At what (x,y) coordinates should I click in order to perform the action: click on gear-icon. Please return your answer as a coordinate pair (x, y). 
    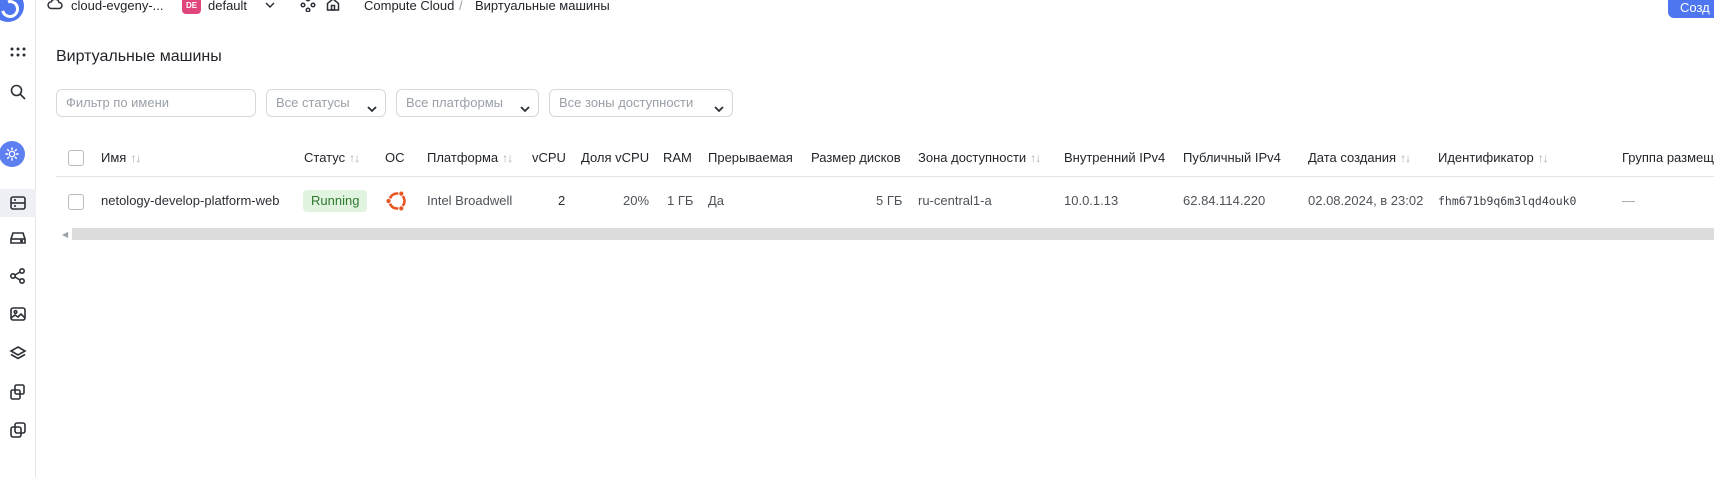
    Looking at the image, I should click on (12, 154).